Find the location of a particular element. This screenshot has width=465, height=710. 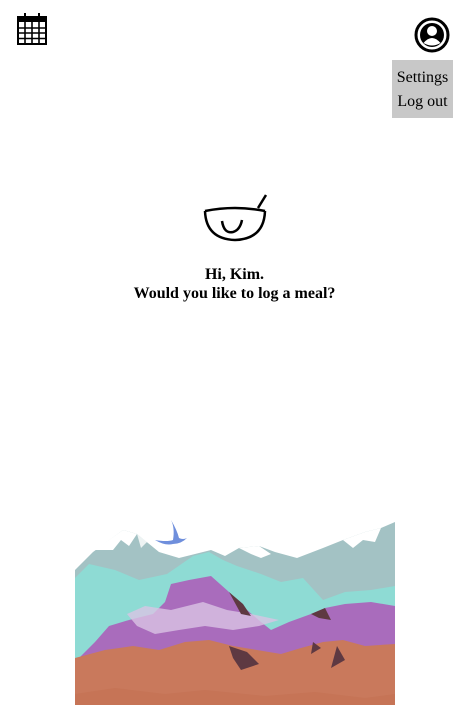

greeting-name: Hi, Kim. is located at coordinates (234, 274).